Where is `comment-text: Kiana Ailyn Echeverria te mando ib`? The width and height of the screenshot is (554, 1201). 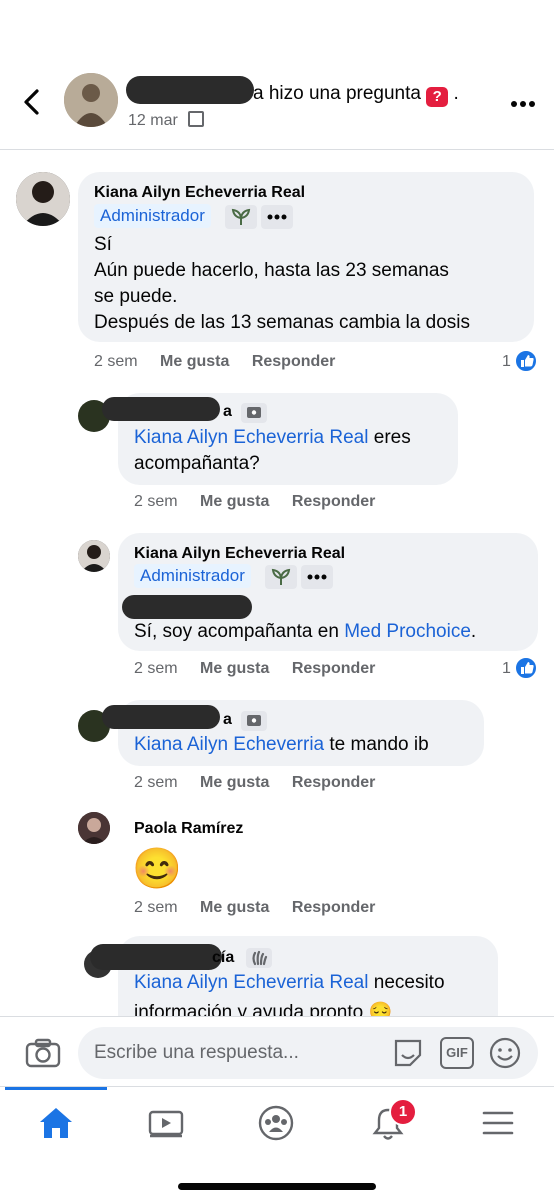
comment-text: Kiana Ailyn Echeverria te mando ib is located at coordinates (281, 744).